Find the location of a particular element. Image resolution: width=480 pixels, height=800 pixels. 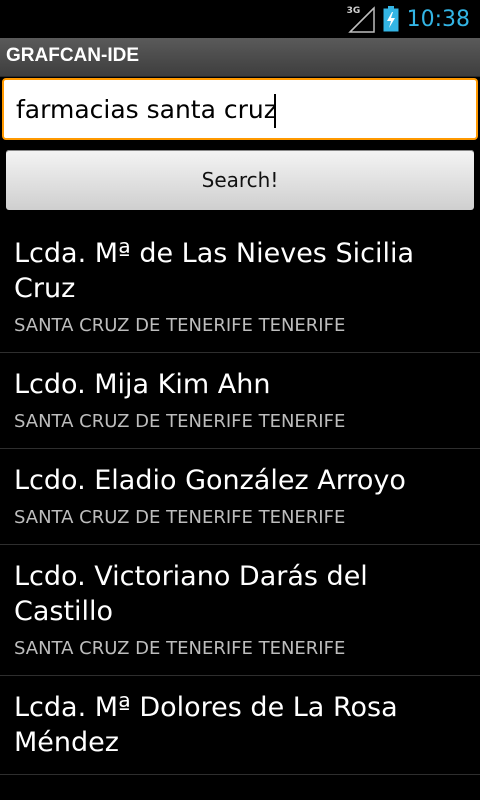

battery-charging-icon is located at coordinates (391, 19).